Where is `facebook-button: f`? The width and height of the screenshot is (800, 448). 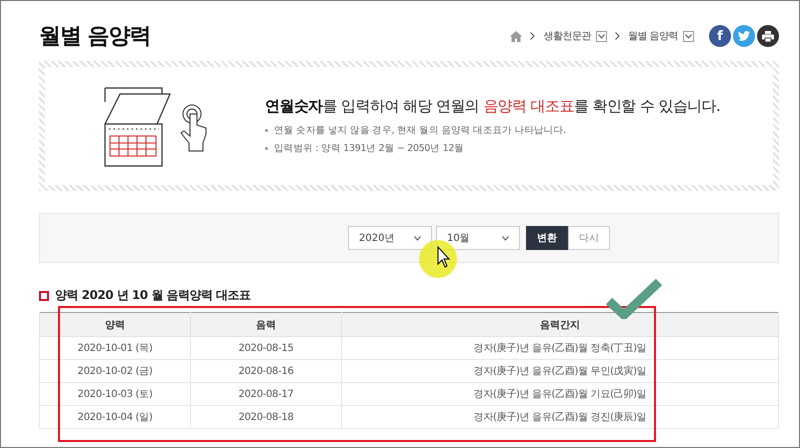
facebook-button: f is located at coordinates (720, 36).